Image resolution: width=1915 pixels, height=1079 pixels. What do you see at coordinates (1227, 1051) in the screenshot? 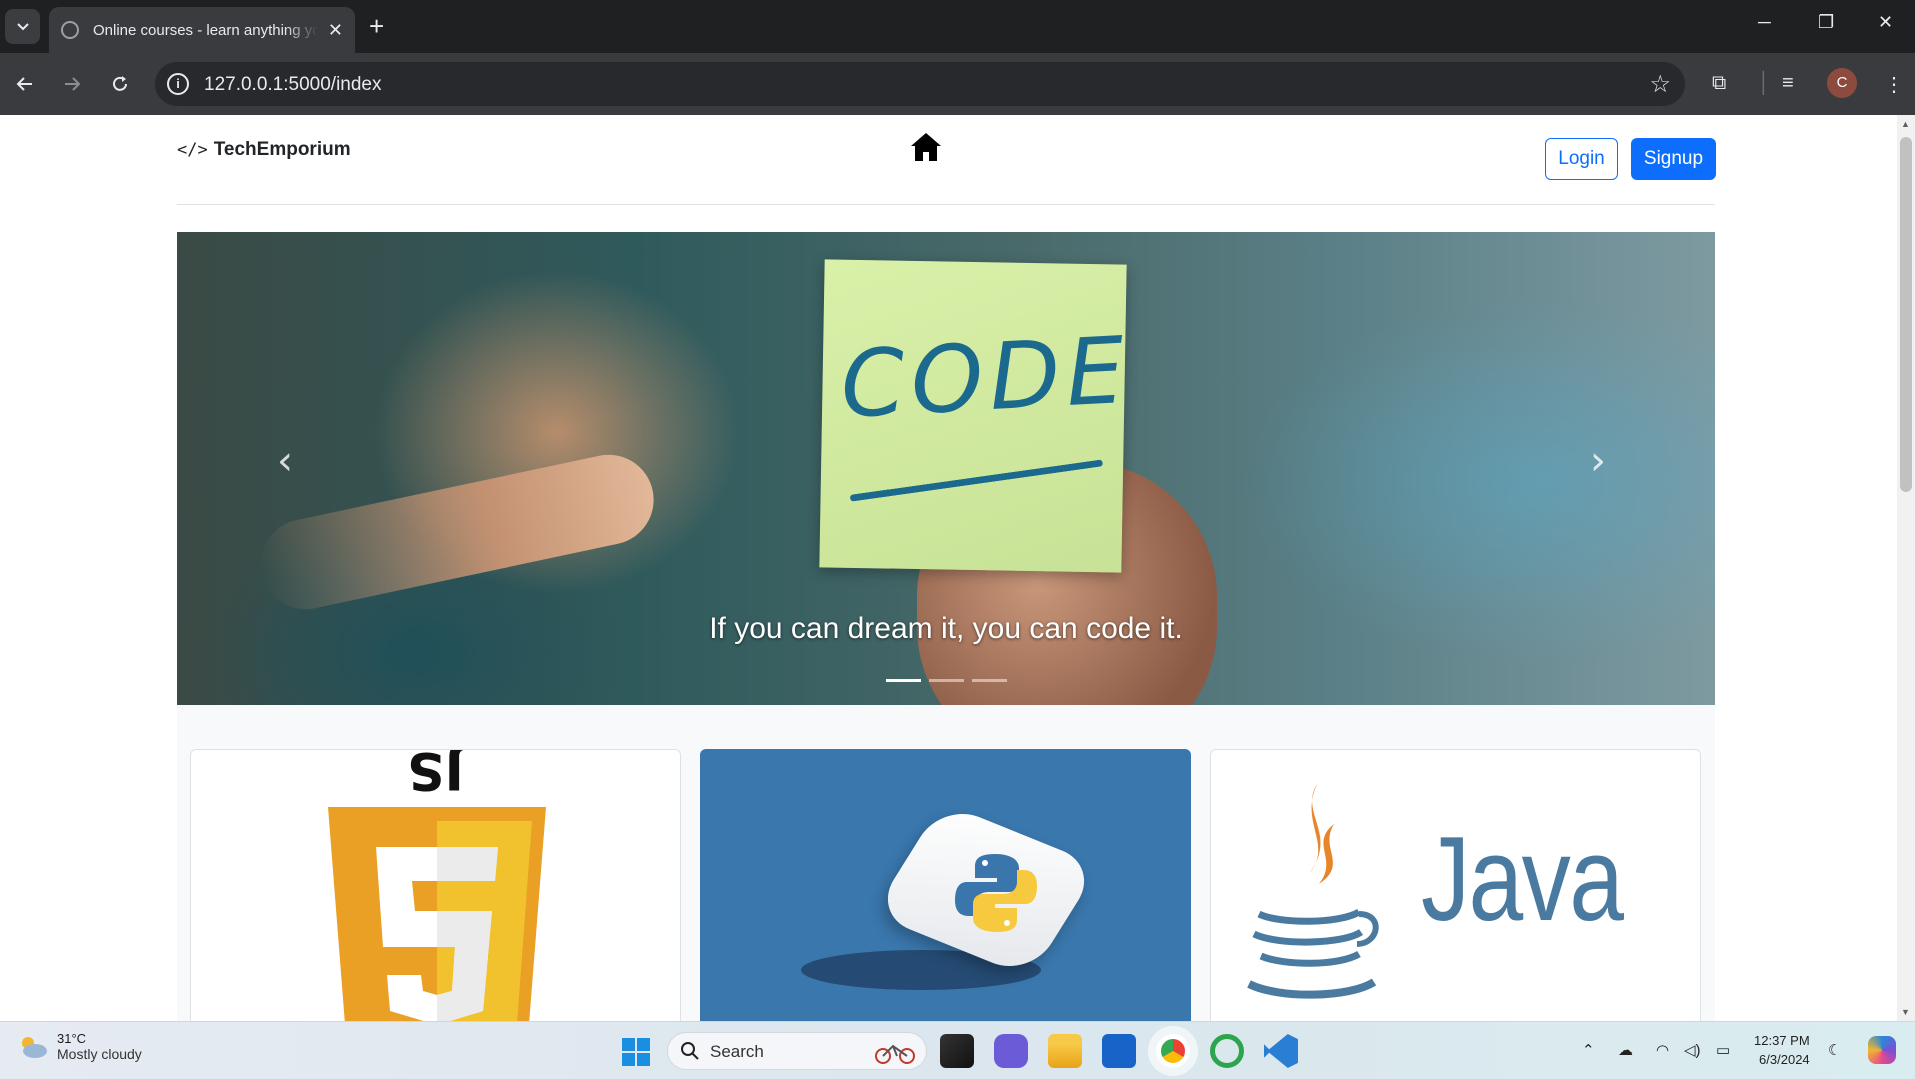
I see `app-circle-icon` at bounding box center [1227, 1051].